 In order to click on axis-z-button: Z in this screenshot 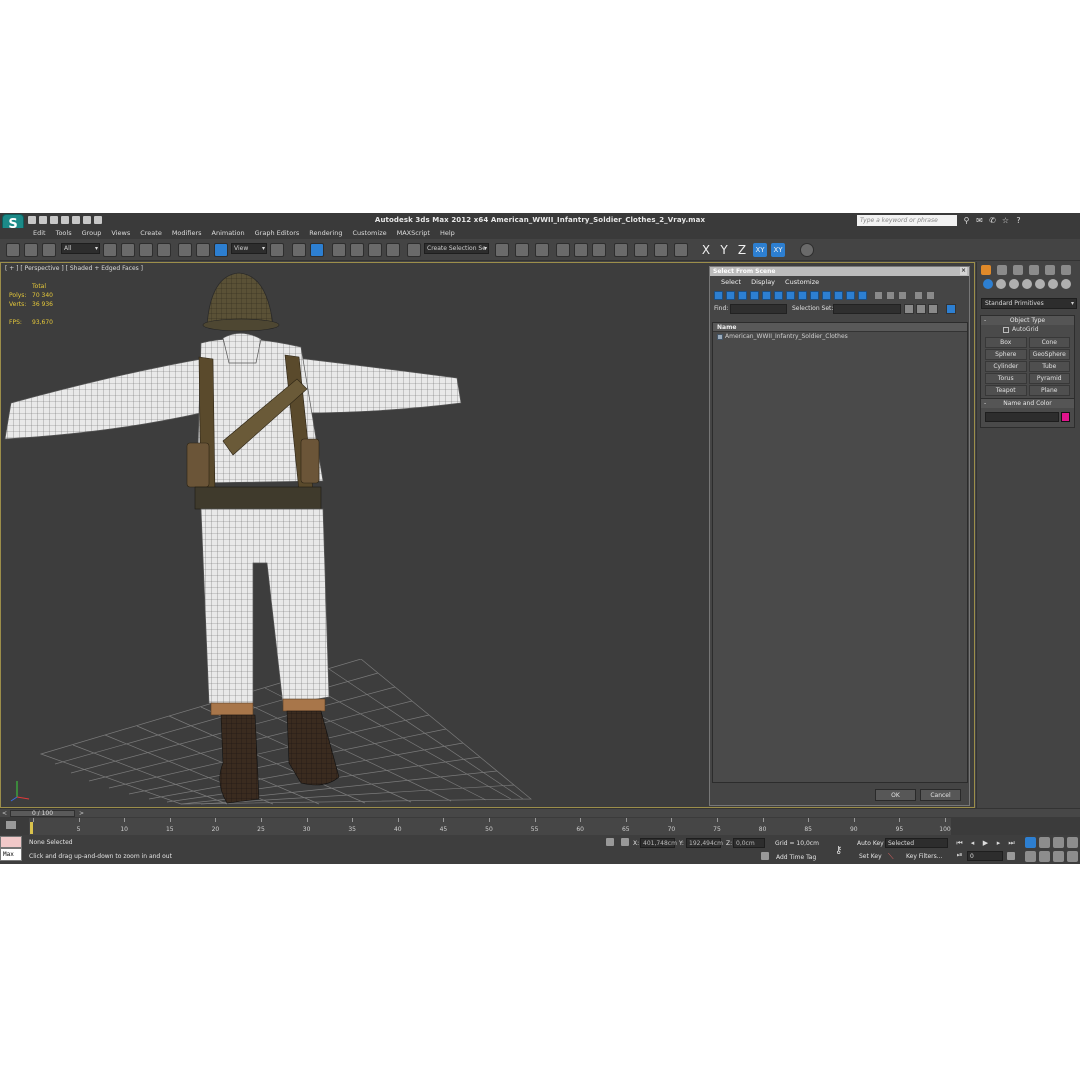, I will do `click(742, 250)`.